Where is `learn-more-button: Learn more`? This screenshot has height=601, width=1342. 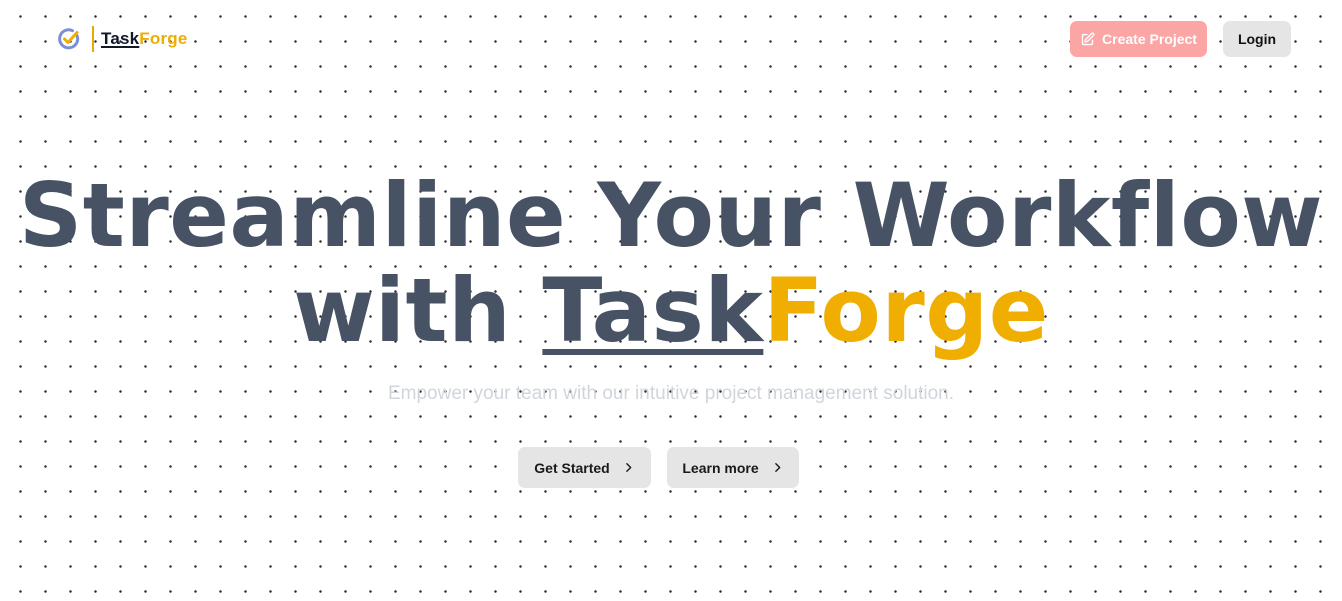
learn-more-button: Learn more is located at coordinates (733, 467).